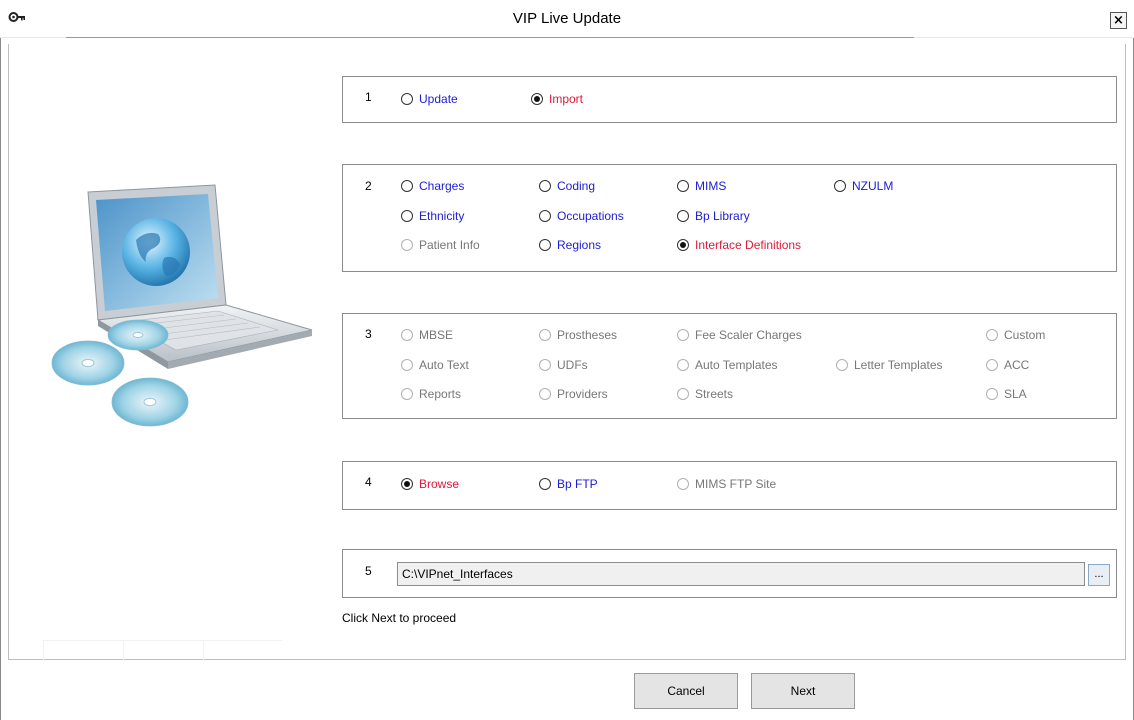 The image size is (1134, 720). Describe the element at coordinates (442, 186) in the screenshot. I see `radio-label: Charges` at that location.